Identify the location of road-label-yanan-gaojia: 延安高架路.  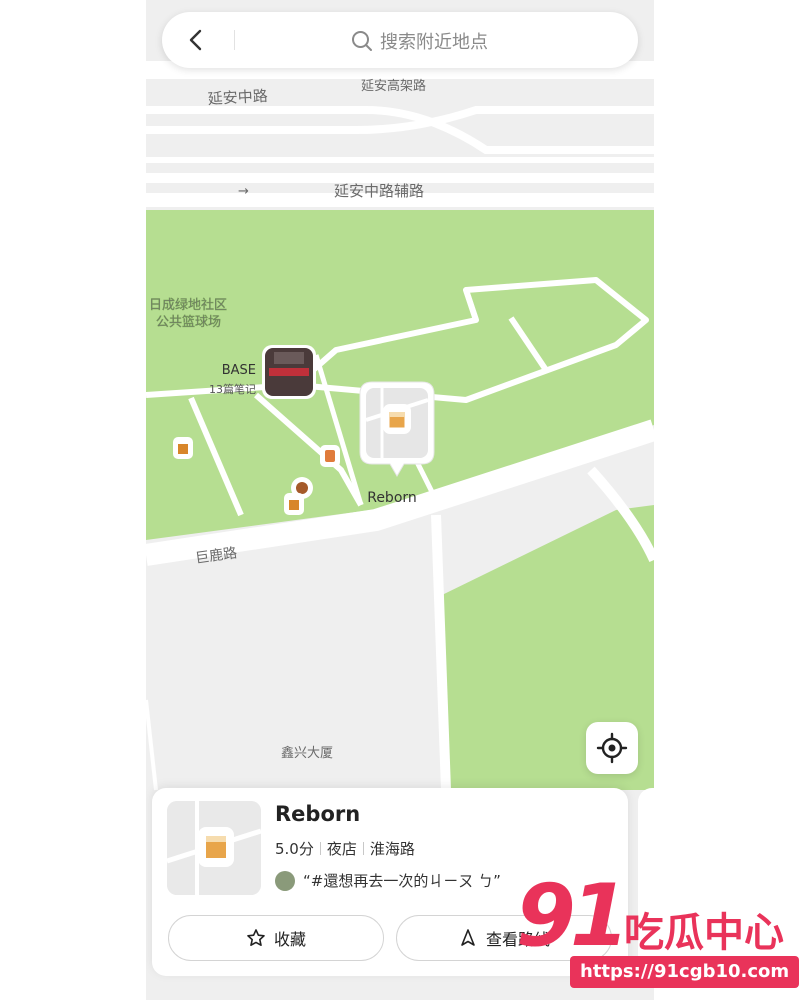
(393, 86).